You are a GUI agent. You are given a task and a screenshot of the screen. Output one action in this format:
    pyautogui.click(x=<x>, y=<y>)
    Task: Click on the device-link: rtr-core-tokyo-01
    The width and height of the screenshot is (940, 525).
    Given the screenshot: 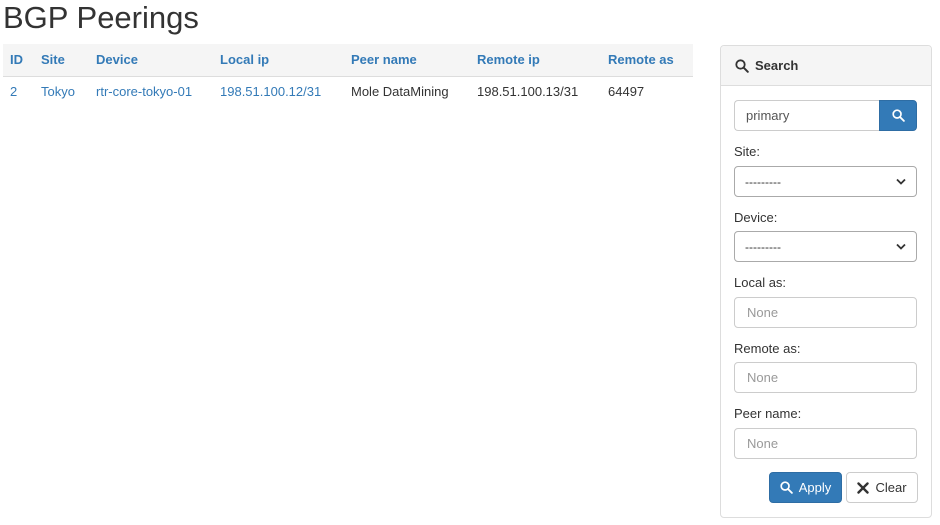 What is the action you would take?
    pyautogui.click(x=144, y=91)
    